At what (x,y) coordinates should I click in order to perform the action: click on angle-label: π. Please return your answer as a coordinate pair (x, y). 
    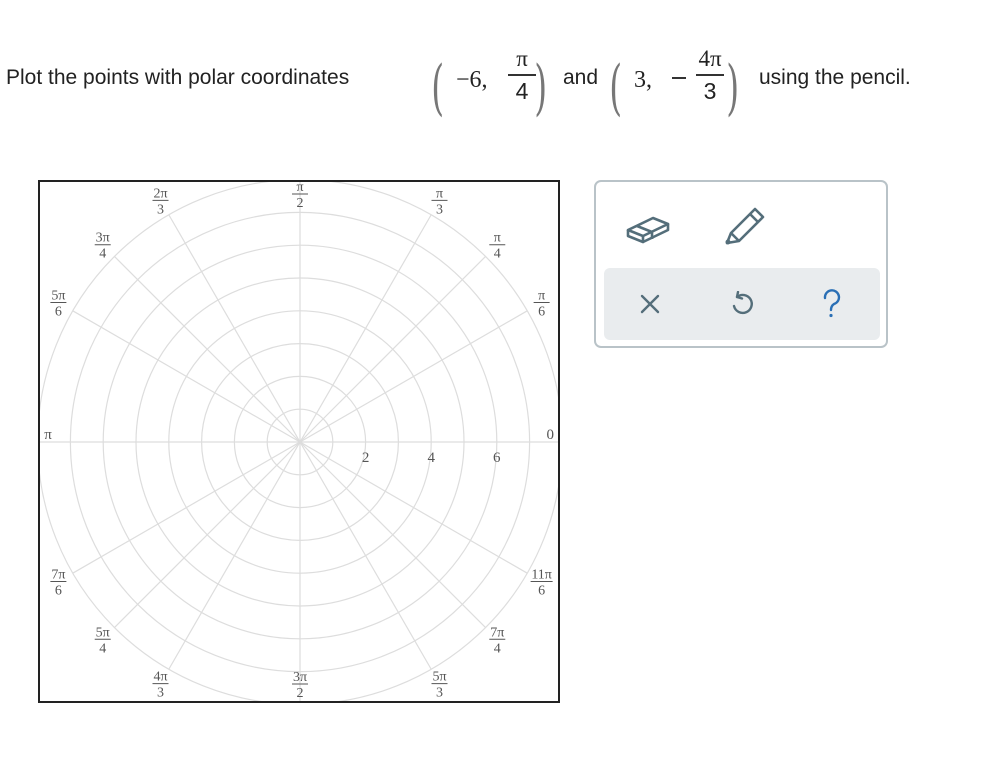
    Looking at the image, I should click on (48, 435).